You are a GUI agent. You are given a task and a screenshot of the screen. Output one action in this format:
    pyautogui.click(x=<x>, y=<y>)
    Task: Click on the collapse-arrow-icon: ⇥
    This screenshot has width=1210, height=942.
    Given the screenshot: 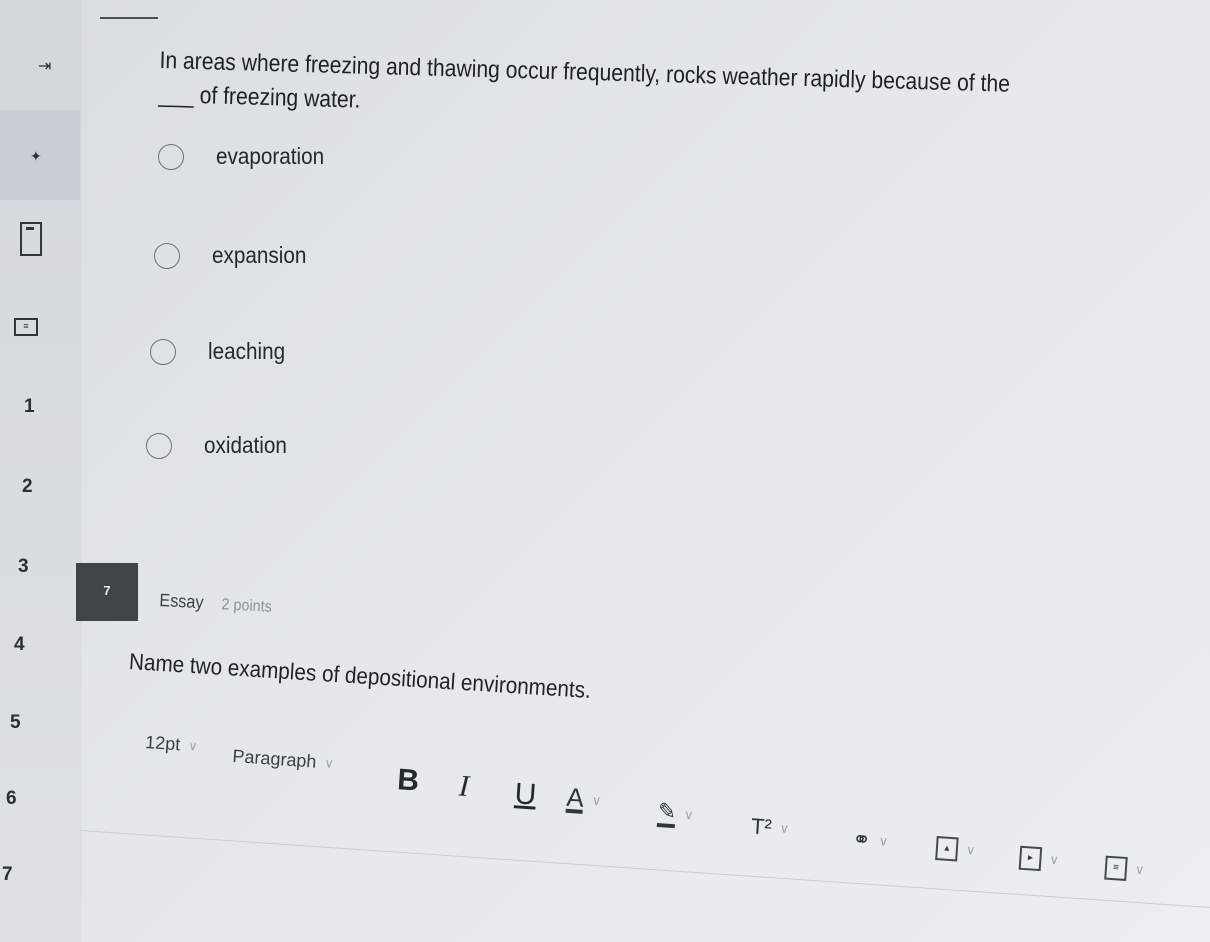 What is the action you would take?
    pyautogui.click(x=44, y=66)
    